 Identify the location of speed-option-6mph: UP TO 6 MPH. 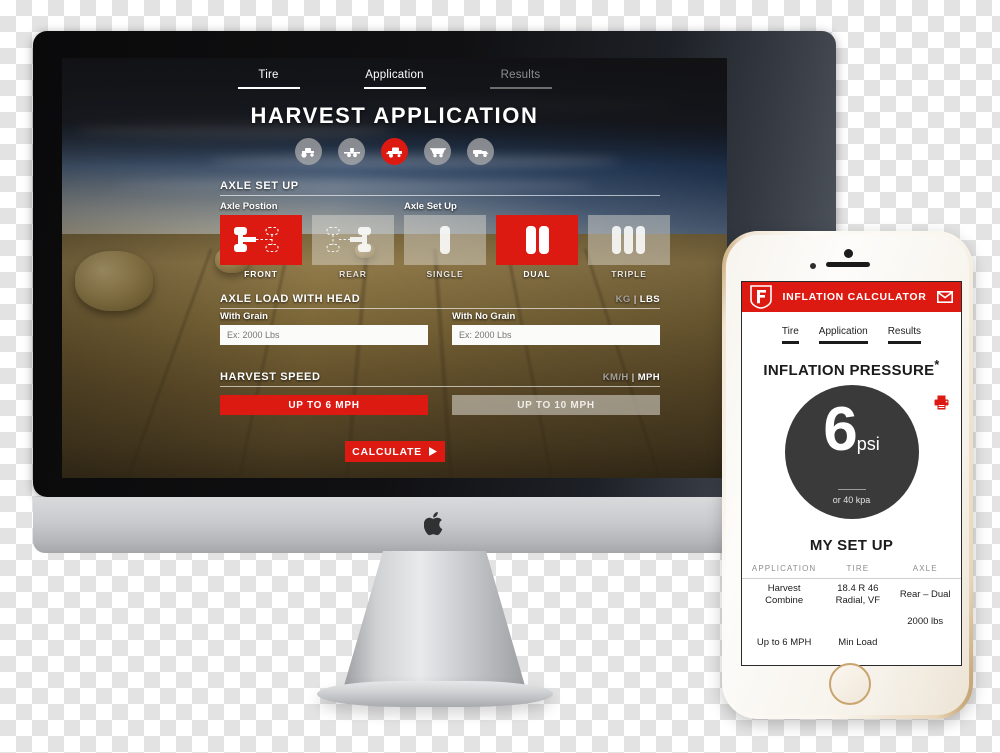
(324, 405).